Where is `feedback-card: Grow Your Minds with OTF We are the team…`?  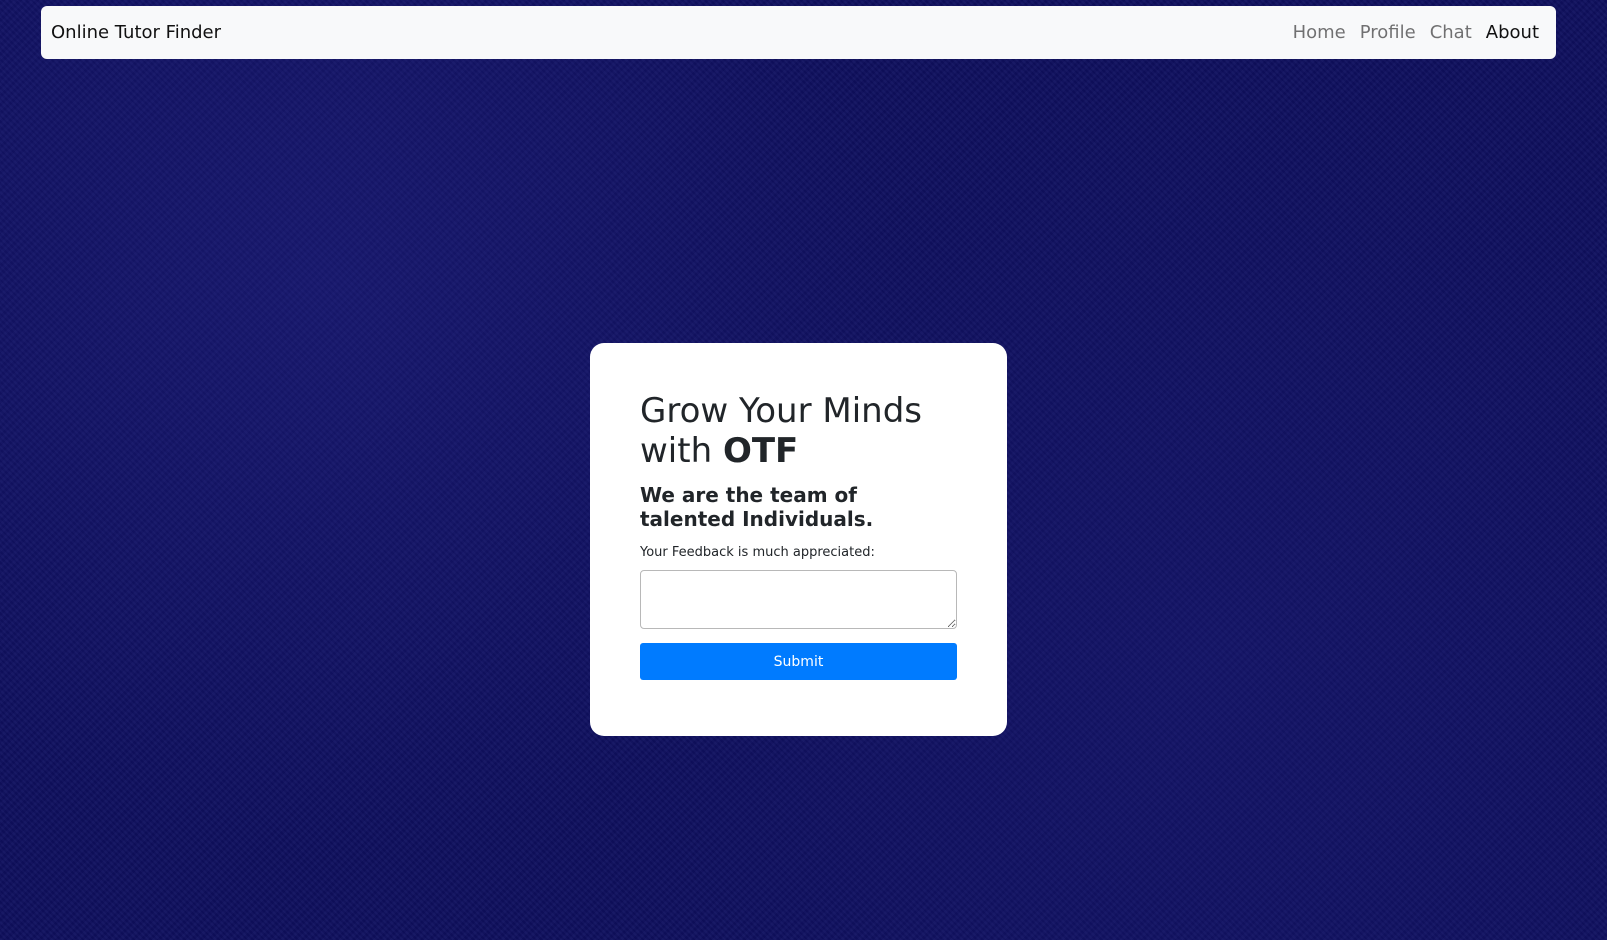 feedback-card: Grow Your Minds with OTF We are the team… is located at coordinates (798, 539).